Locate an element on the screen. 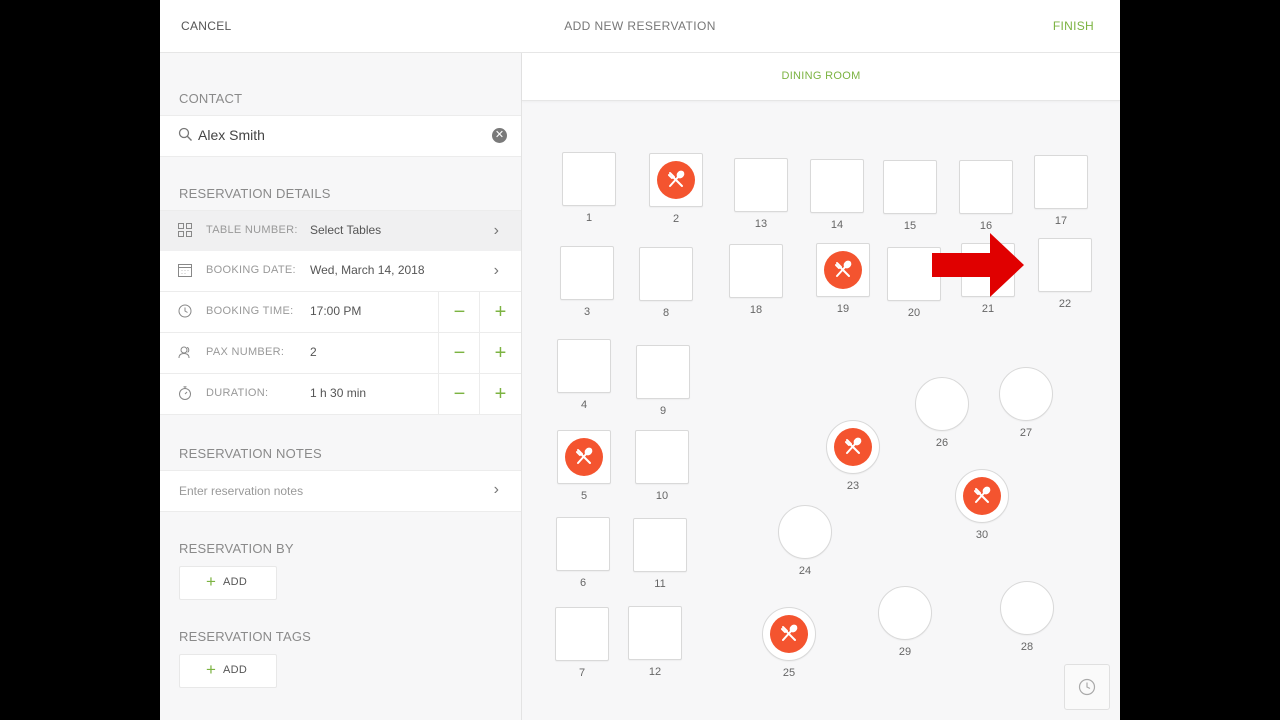  table-number-label: 29 is located at coordinates (905, 652).